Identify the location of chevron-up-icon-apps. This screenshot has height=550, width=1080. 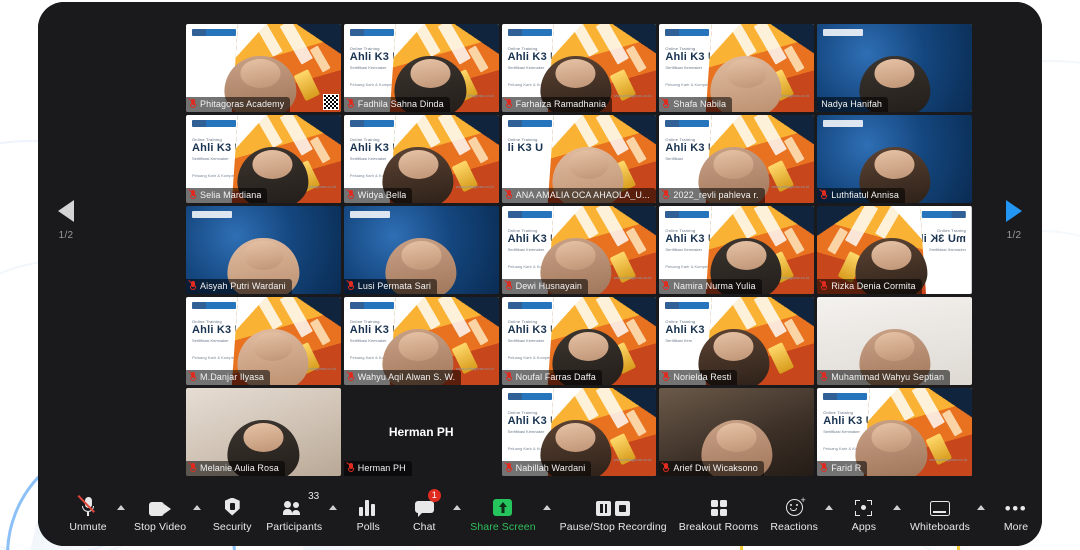
(896, 507).